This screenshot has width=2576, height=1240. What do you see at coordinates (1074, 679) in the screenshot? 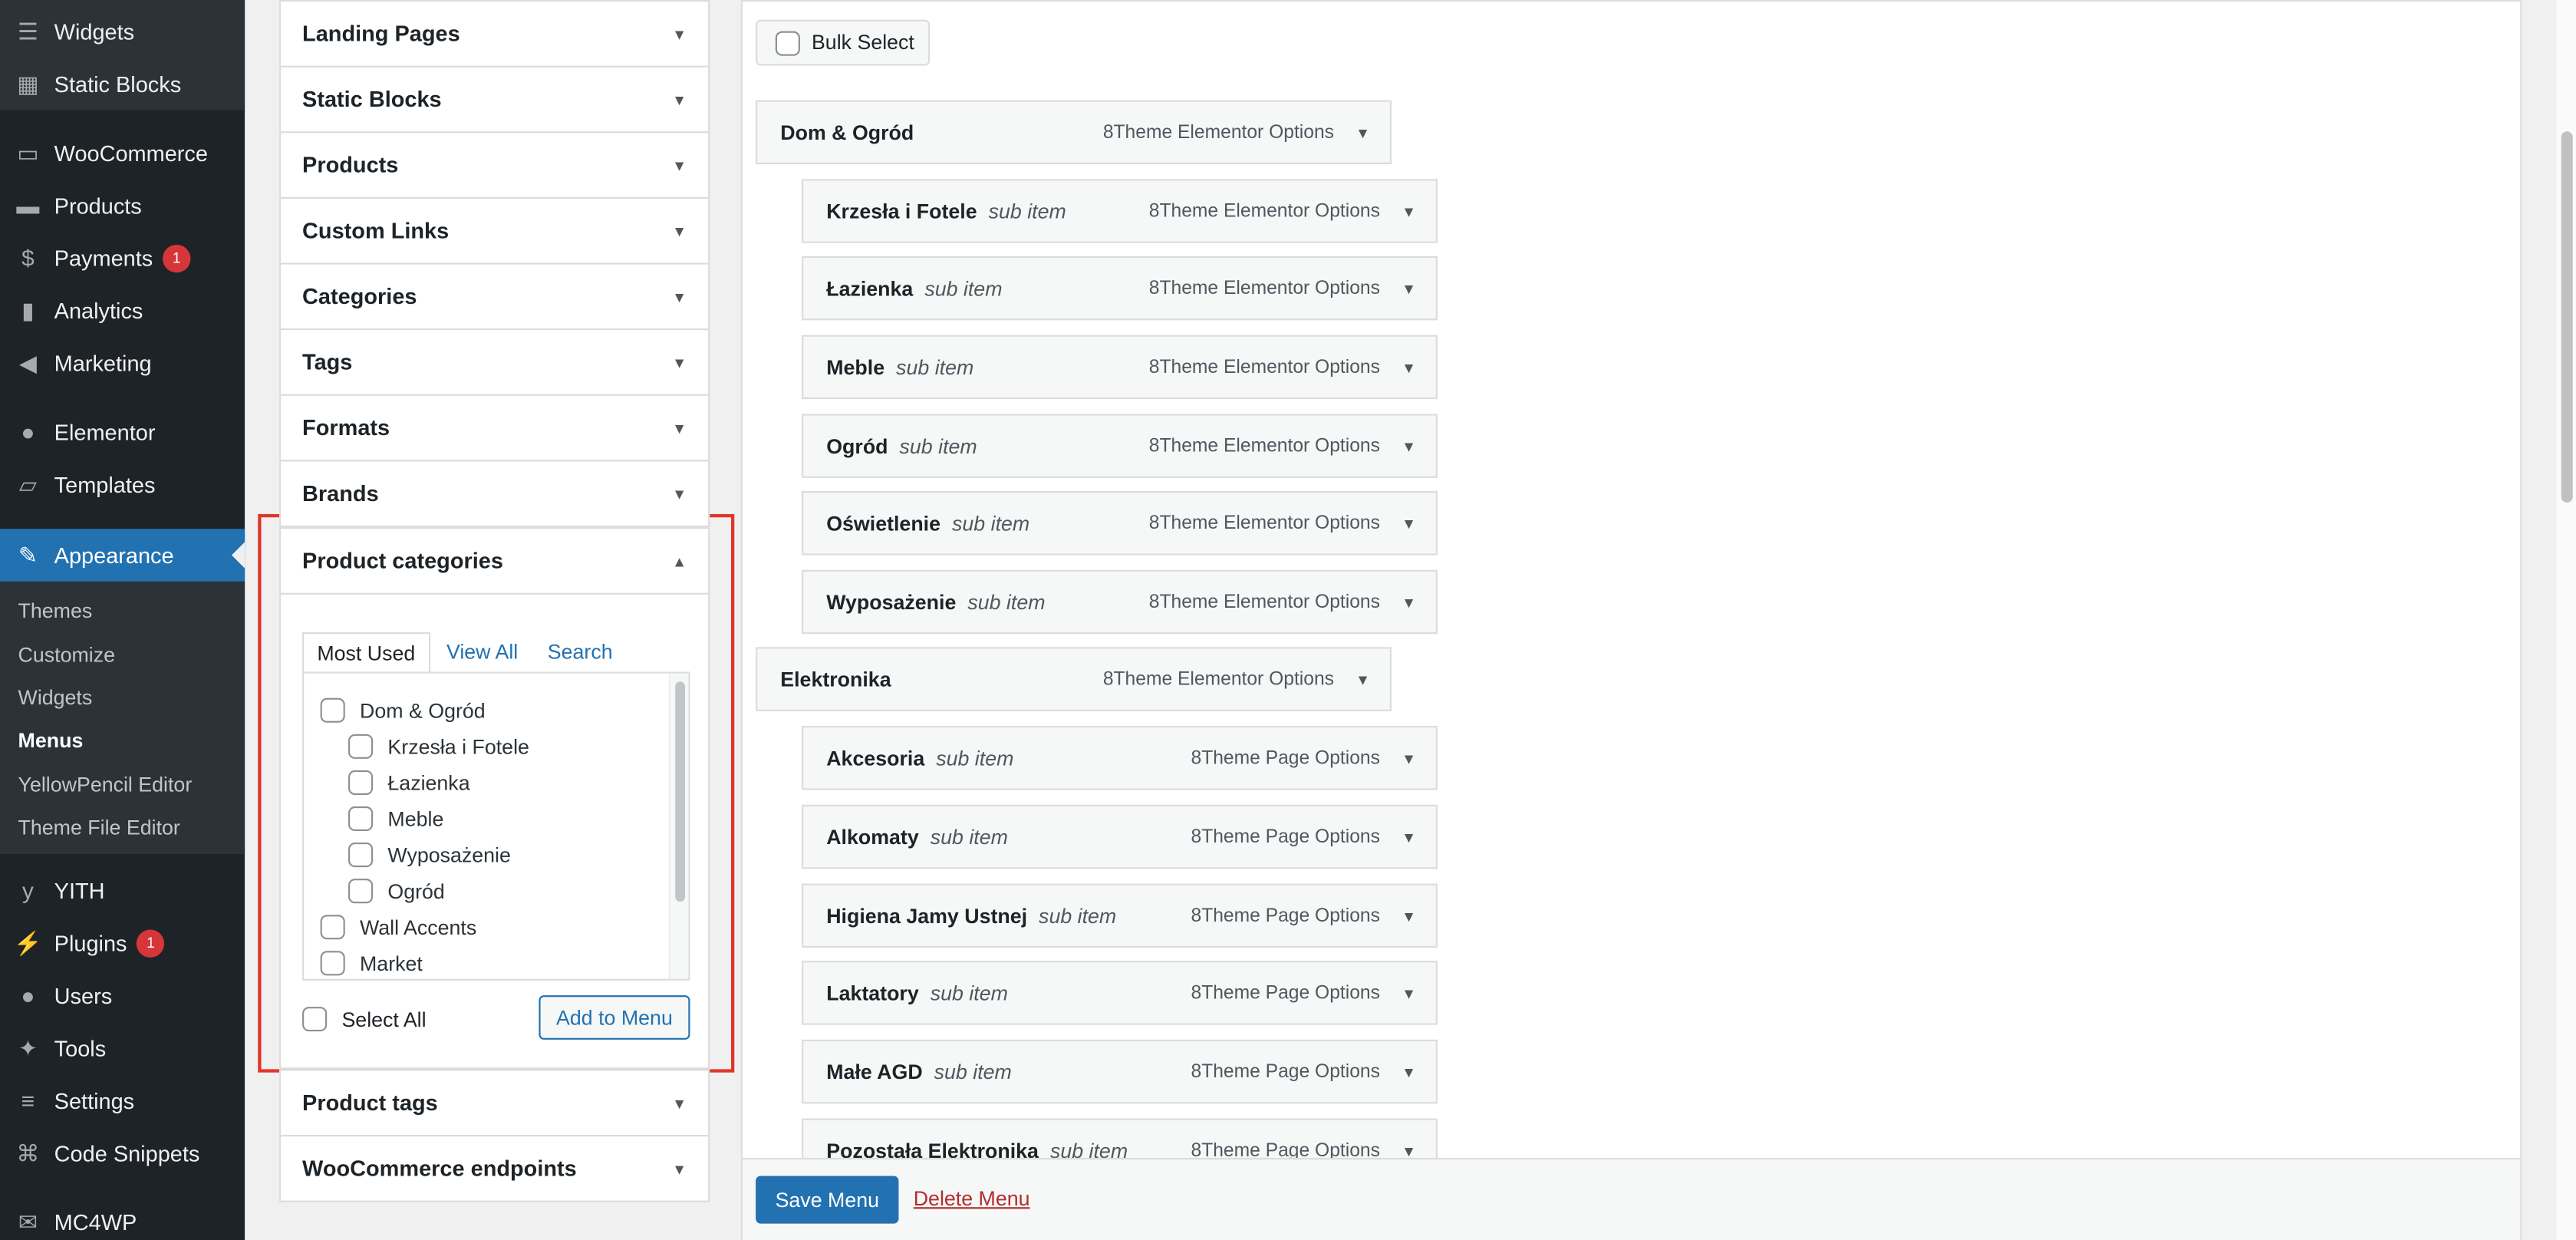
I see `menu-item: Elektronika 8Theme Elementor Options ▼` at bounding box center [1074, 679].